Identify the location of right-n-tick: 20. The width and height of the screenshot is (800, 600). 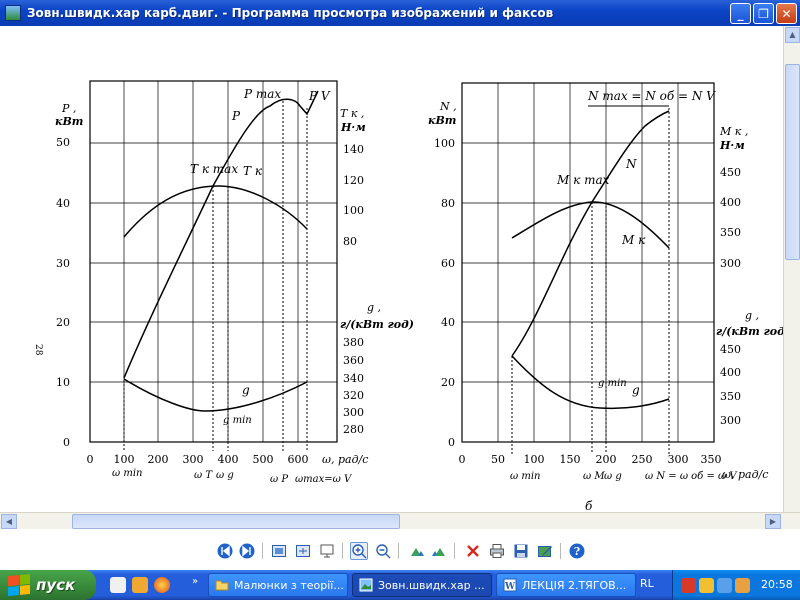
(448, 382).